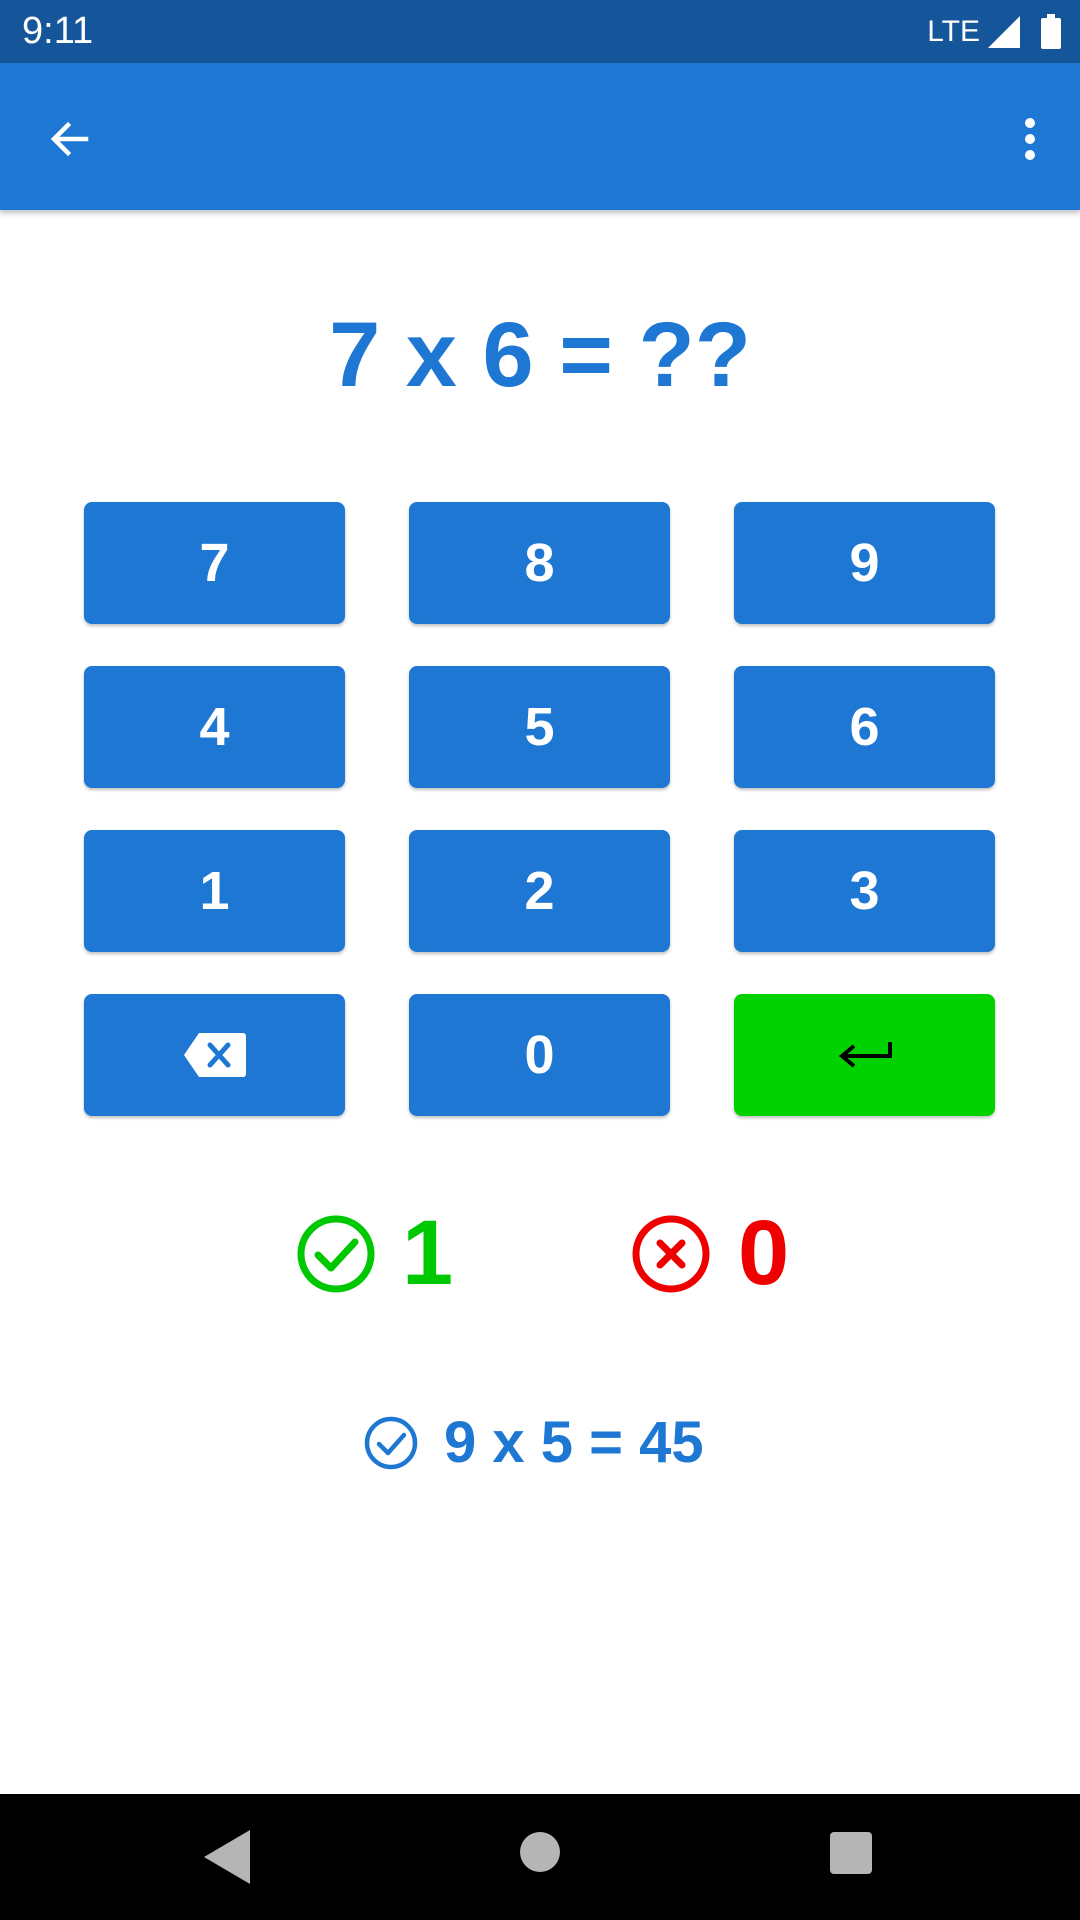  I want to click on battery-icon, so click(1051, 31).